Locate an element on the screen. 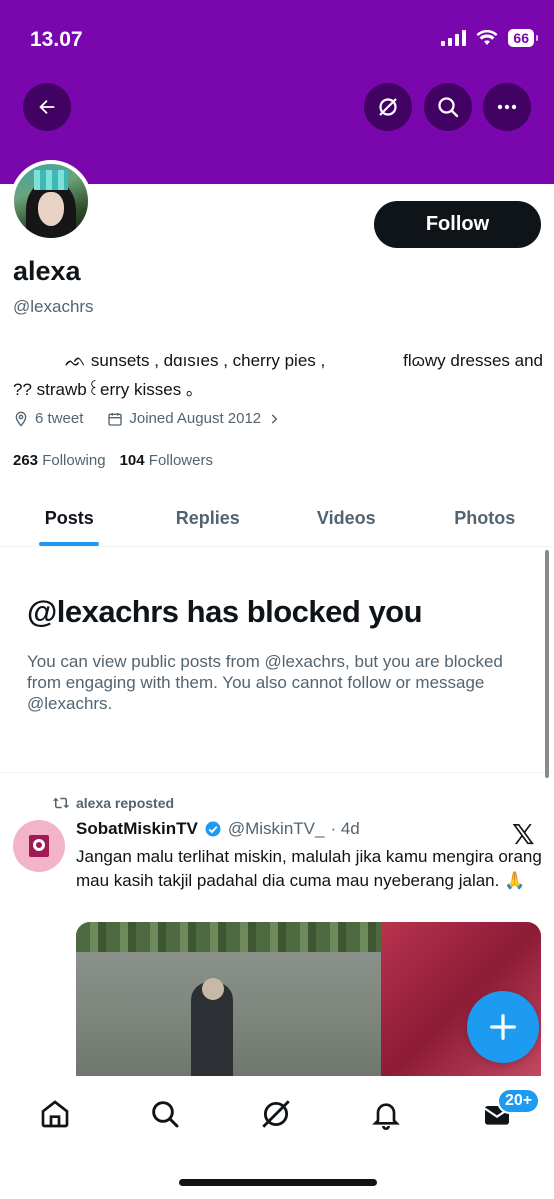 This screenshot has width=554, height=1199. follow-button: Follow is located at coordinates (457, 224).